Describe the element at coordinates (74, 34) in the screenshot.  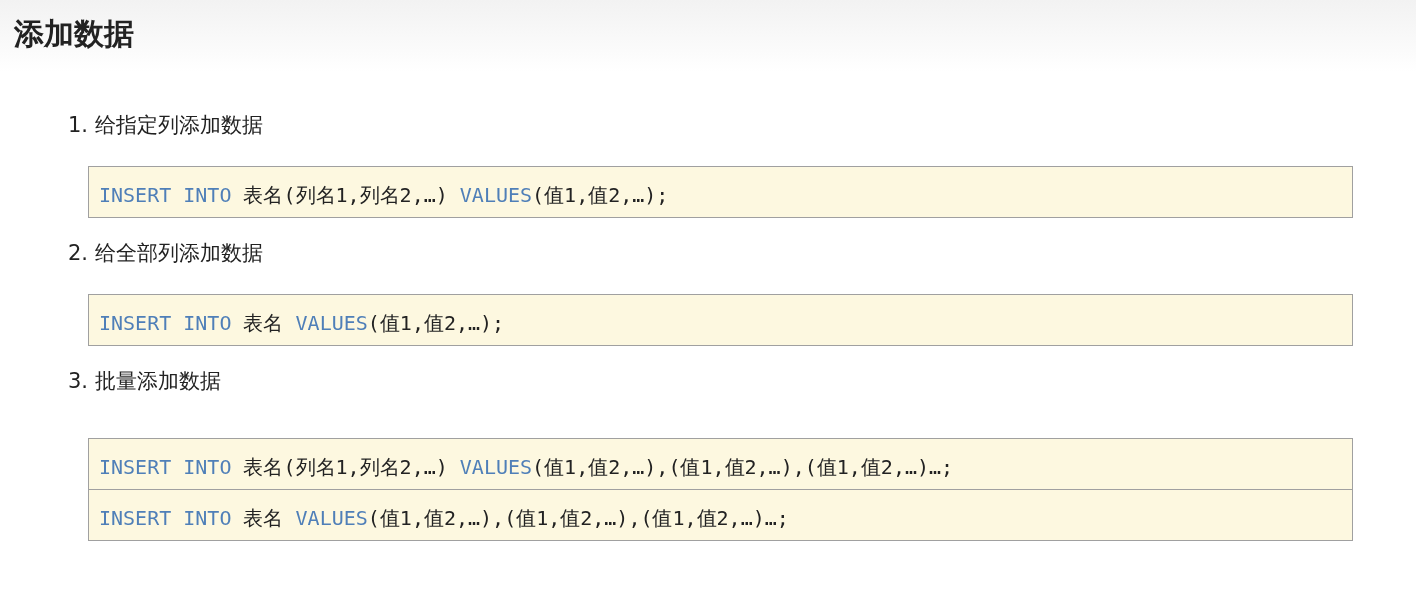
I see `page-title: 添加数据` at that location.